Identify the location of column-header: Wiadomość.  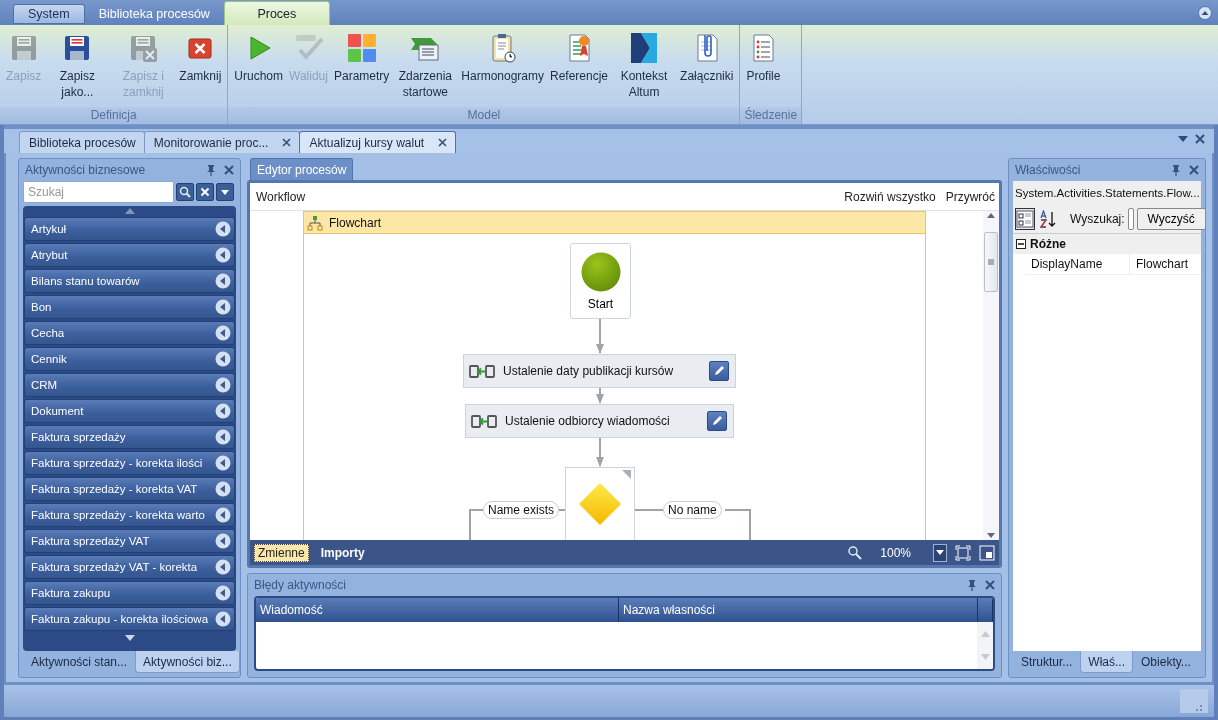
(437, 610).